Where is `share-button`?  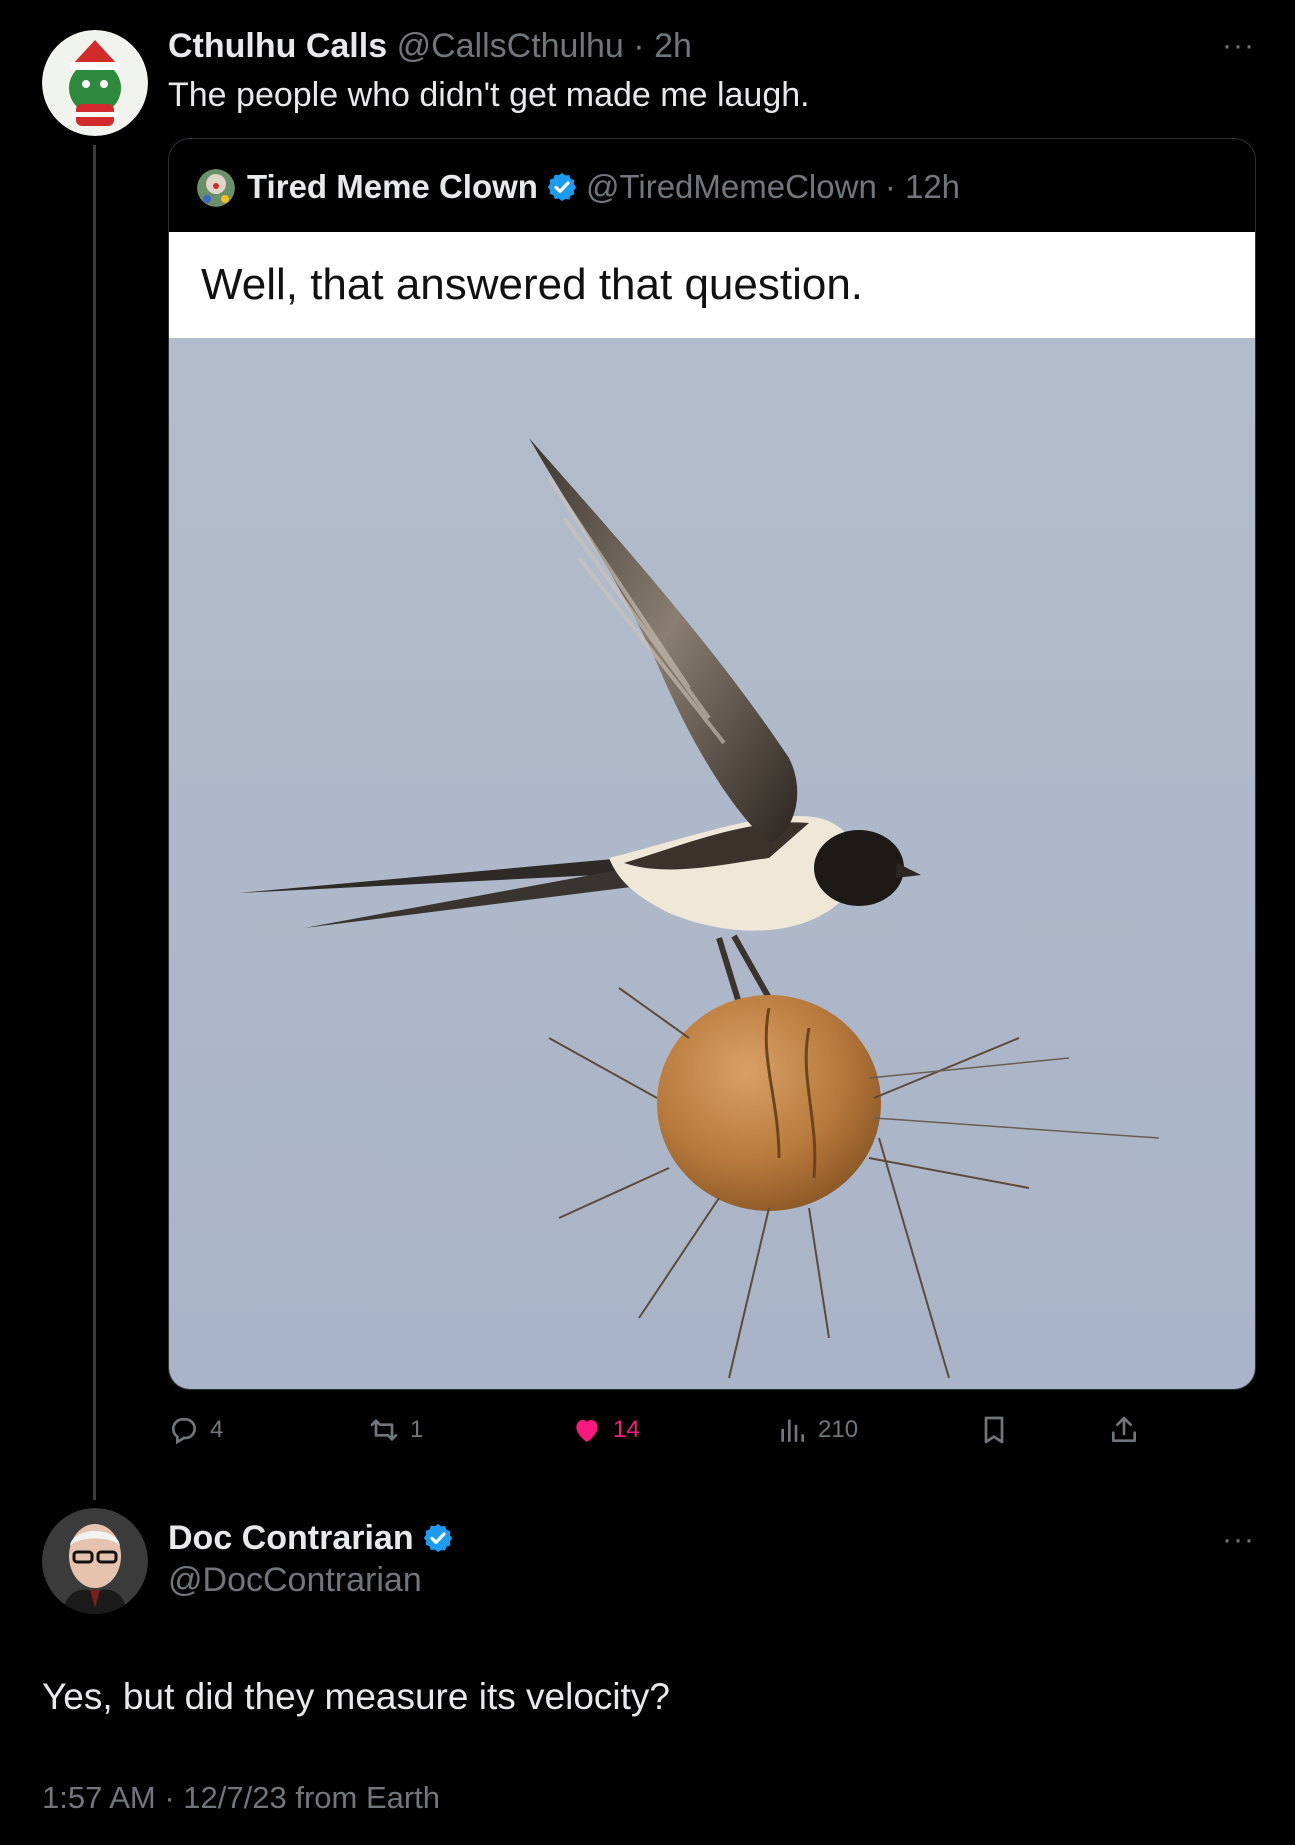 share-button is located at coordinates (1129, 1430).